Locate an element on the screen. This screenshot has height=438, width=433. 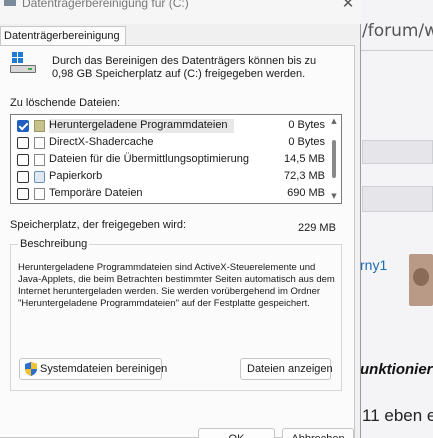
list-item-size: 72,3 MB is located at coordinates (304, 176).